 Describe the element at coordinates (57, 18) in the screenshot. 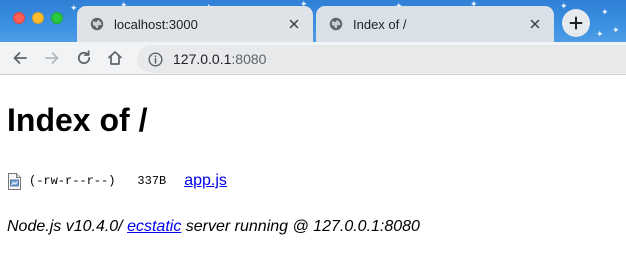

I see `window-zoom-button` at that location.